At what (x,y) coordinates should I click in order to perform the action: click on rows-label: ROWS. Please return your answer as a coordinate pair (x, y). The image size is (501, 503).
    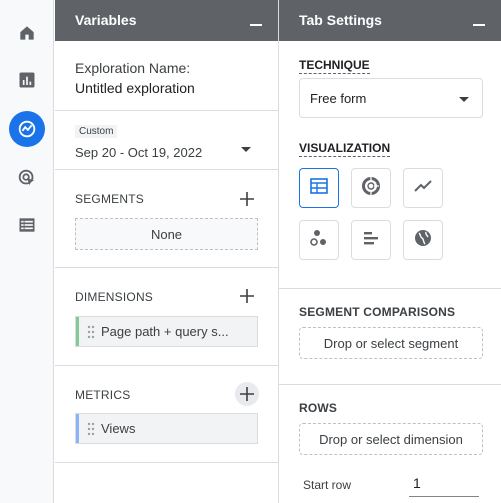
    Looking at the image, I should click on (318, 408).